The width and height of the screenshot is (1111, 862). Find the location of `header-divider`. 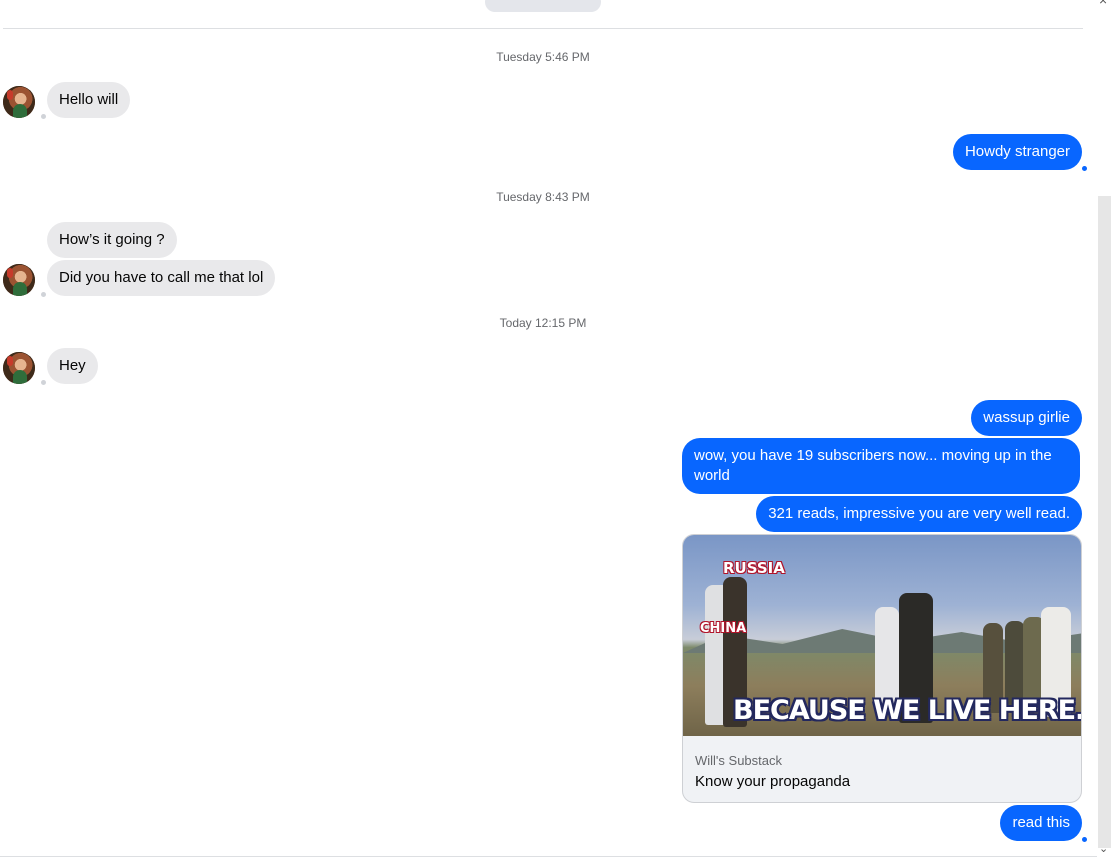

header-divider is located at coordinates (543, 28).